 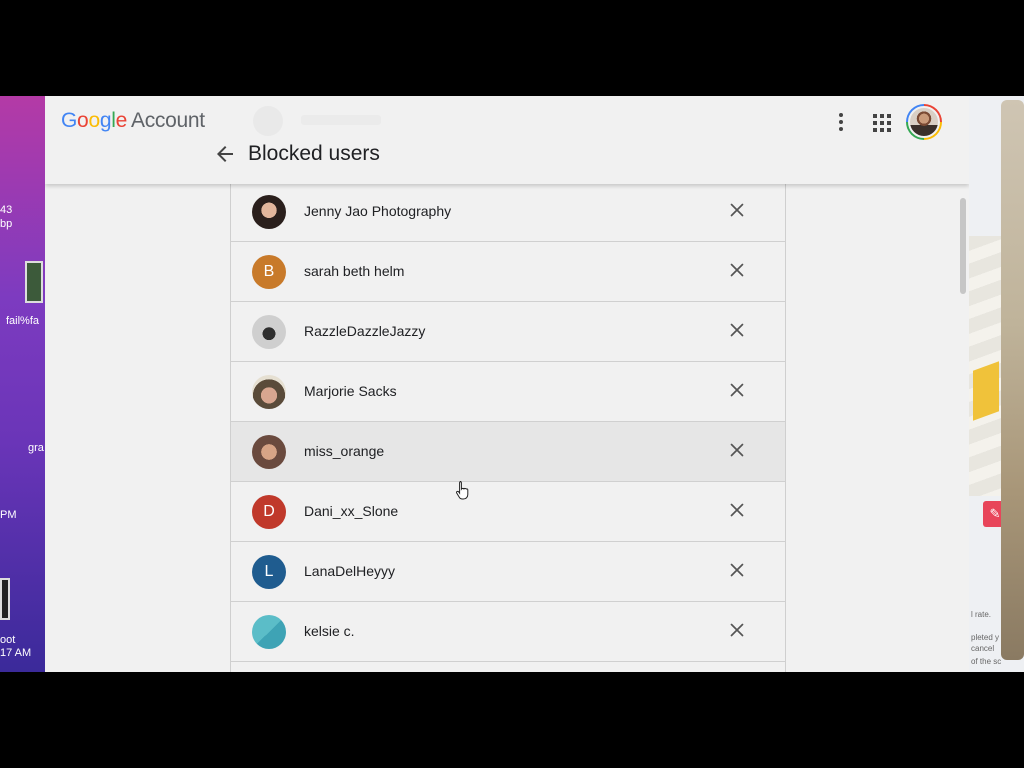 I want to click on background-app-window: ✎ l rate. pleted y cancel of the sc, so click(x=996, y=384).